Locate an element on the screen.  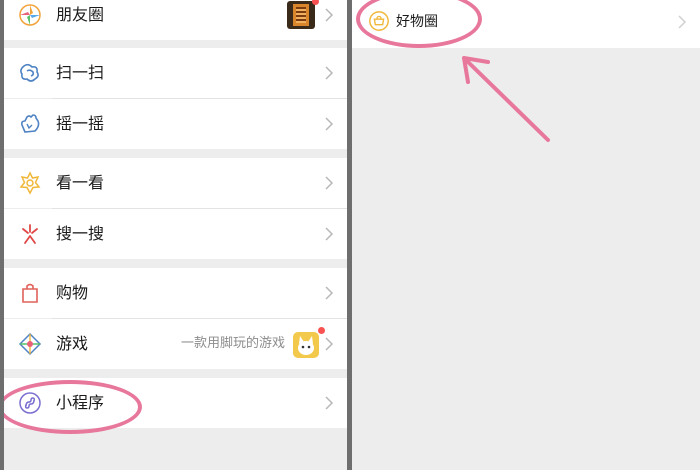
moments-aperture-icon is located at coordinates (30, 15).